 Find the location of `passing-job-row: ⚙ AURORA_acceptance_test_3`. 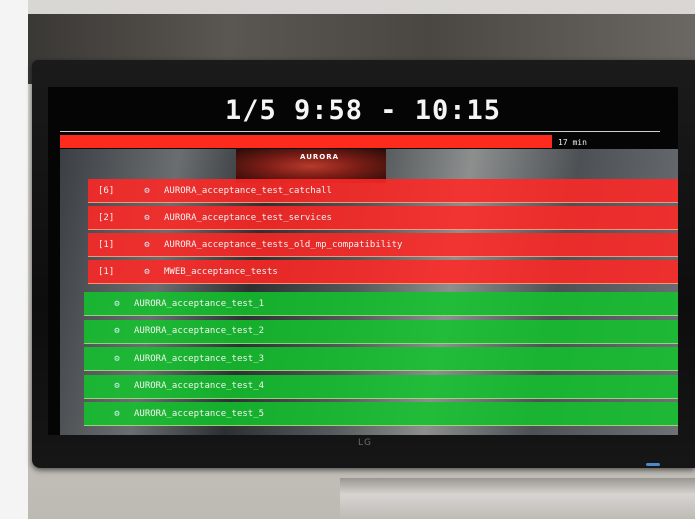

passing-job-row: ⚙ AURORA_acceptance_test_3 is located at coordinates (381, 359).